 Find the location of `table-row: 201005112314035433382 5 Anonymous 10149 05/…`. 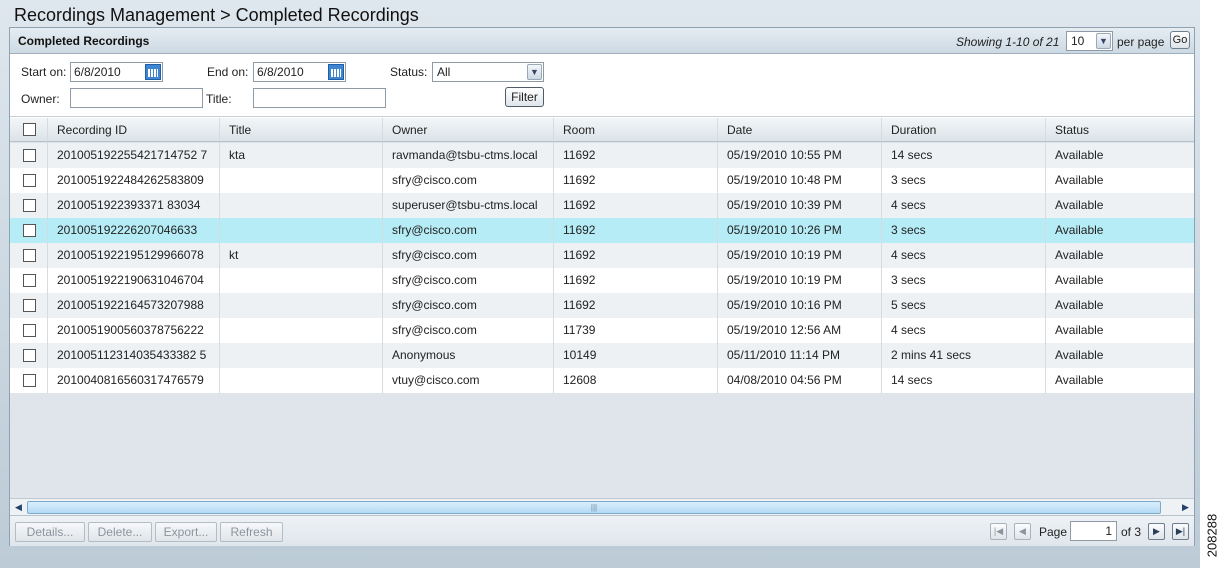

table-row: 201005112314035433382 5 Anonymous 10149 05/… is located at coordinates (602, 355).